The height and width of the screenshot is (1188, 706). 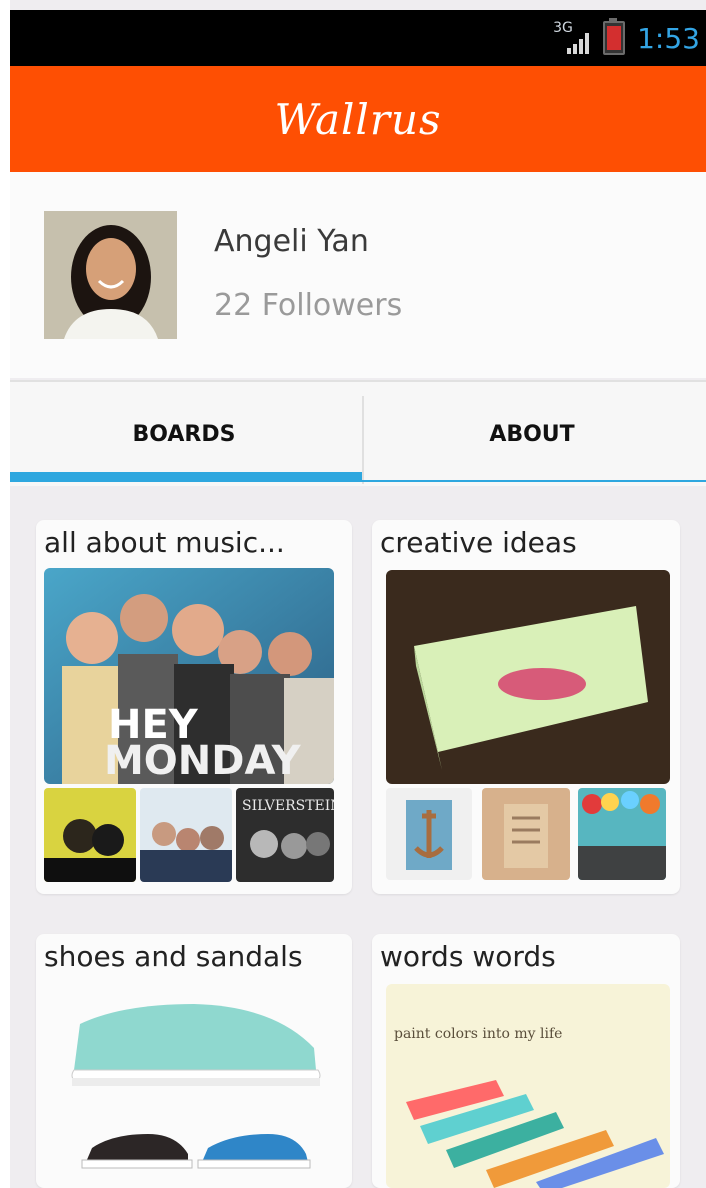 I want to click on board-title: words words, so click(x=468, y=956).